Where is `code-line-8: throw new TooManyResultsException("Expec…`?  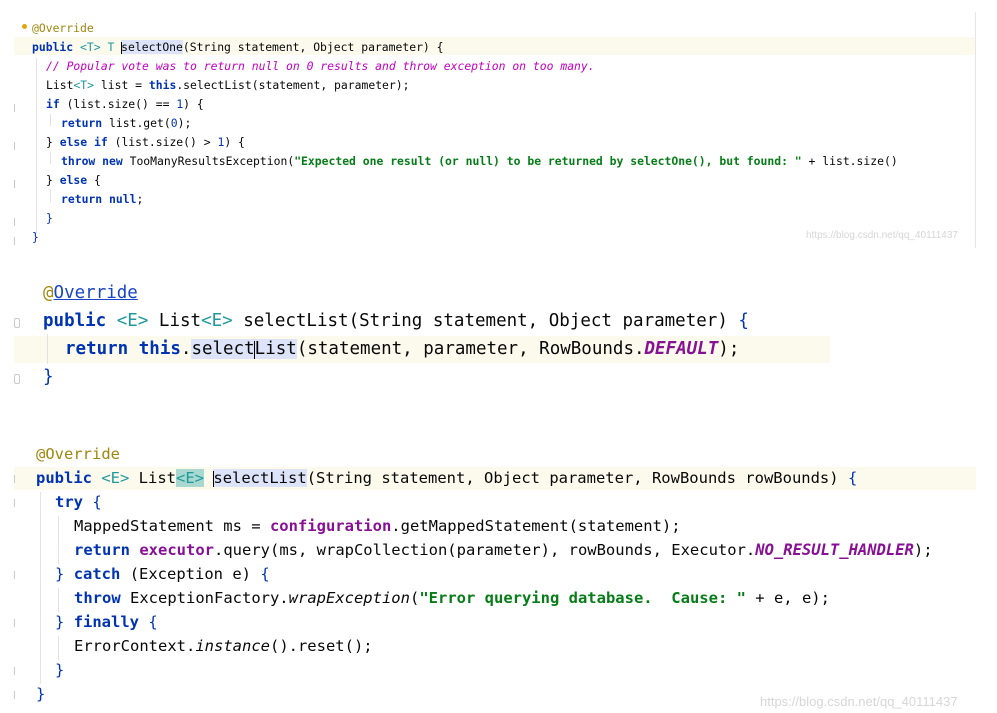 code-line-8: throw new TooManyResultsException("Expec… is located at coordinates (479, 161).